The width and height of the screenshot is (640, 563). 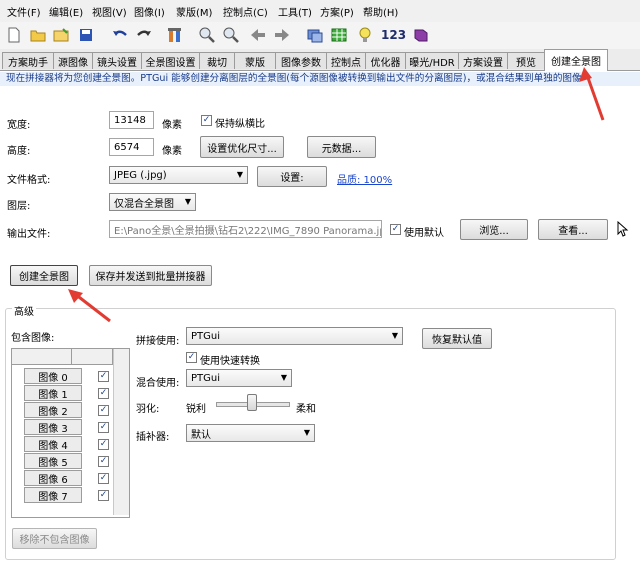 I want to click on arrow-right-icon, so click(x=282, y=35).